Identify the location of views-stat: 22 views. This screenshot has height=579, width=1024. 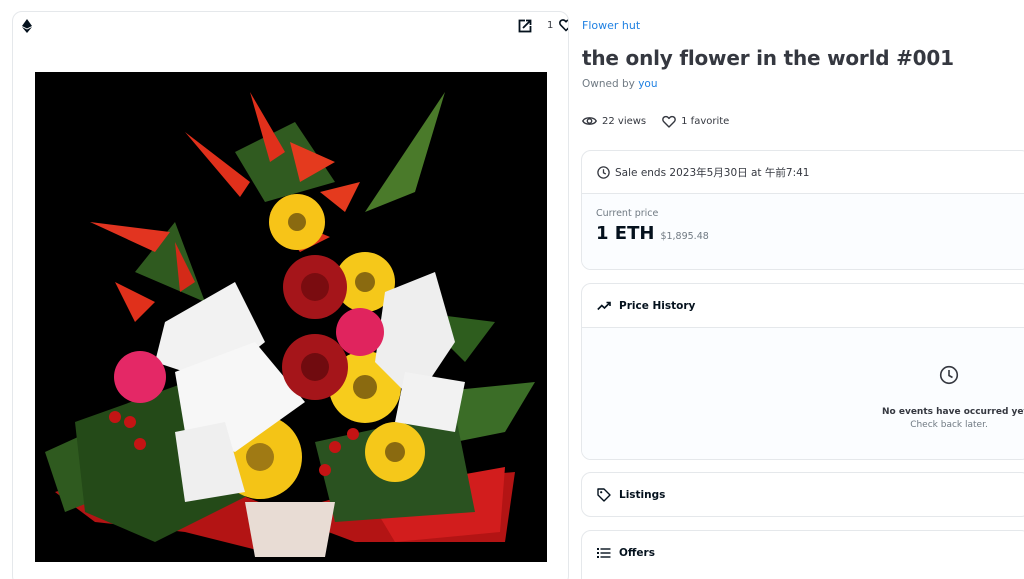
(614, 121).